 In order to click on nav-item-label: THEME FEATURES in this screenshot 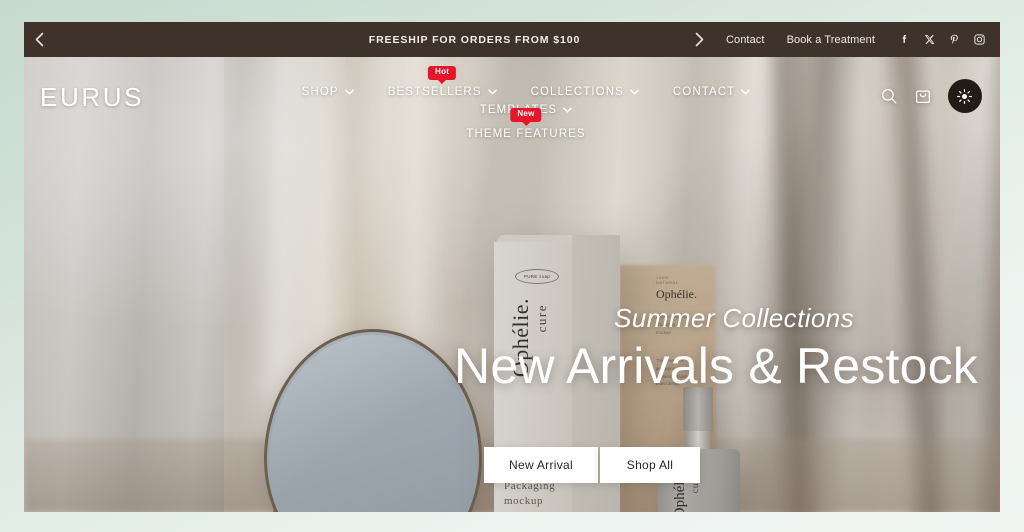, I will do `click(526, 134)`.